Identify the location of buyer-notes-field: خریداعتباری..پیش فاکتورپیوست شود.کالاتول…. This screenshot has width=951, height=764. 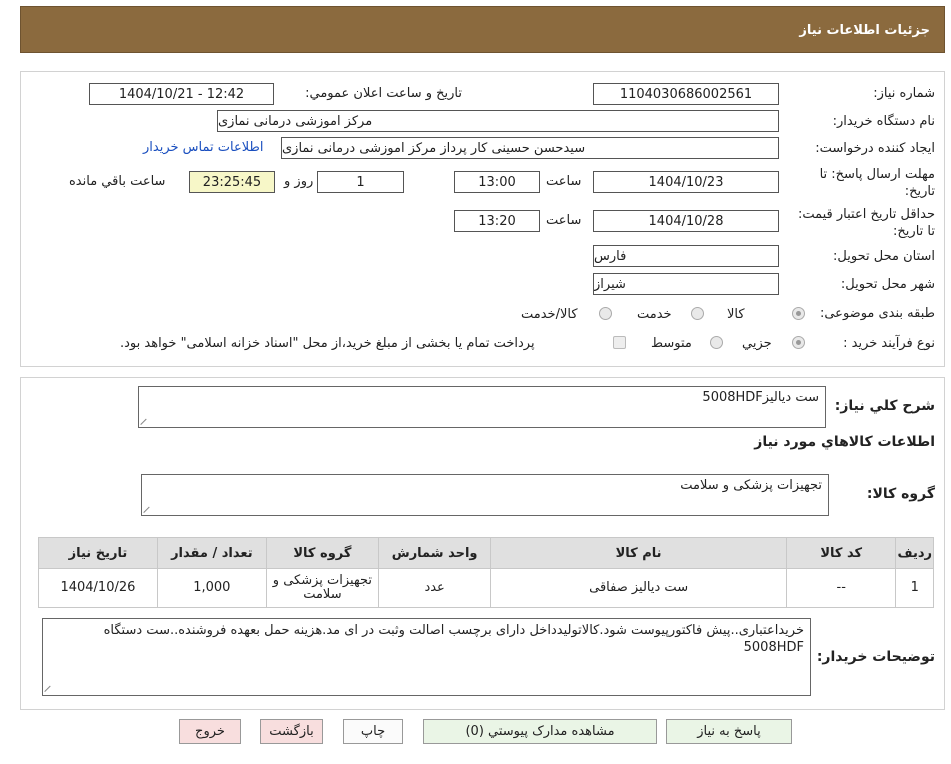
(426, 657).